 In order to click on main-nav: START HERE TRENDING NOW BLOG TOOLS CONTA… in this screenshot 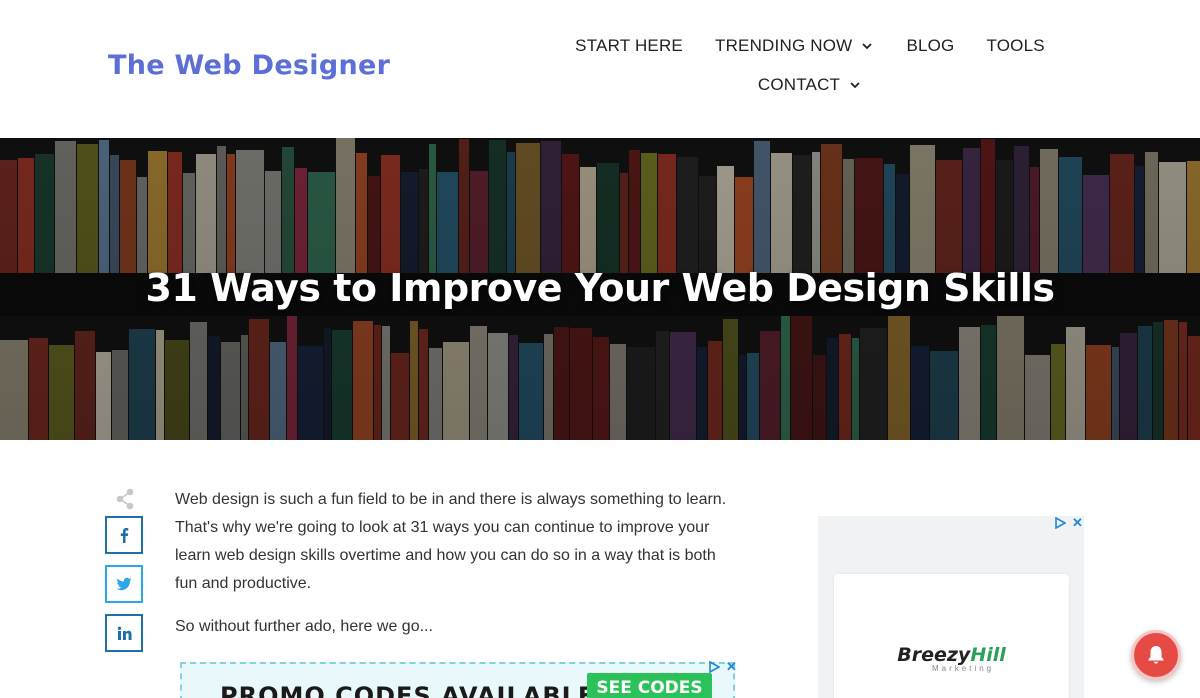, I will do `click(810, 65)`.